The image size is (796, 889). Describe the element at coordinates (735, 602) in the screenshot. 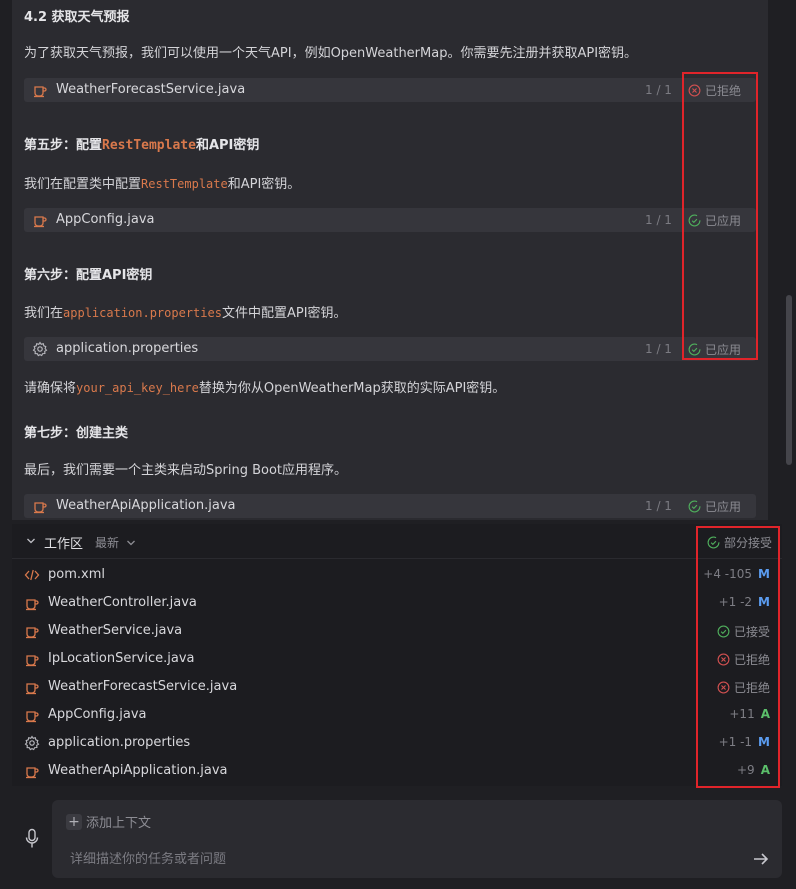

I see `diff-stat: +1 -2` at that location.